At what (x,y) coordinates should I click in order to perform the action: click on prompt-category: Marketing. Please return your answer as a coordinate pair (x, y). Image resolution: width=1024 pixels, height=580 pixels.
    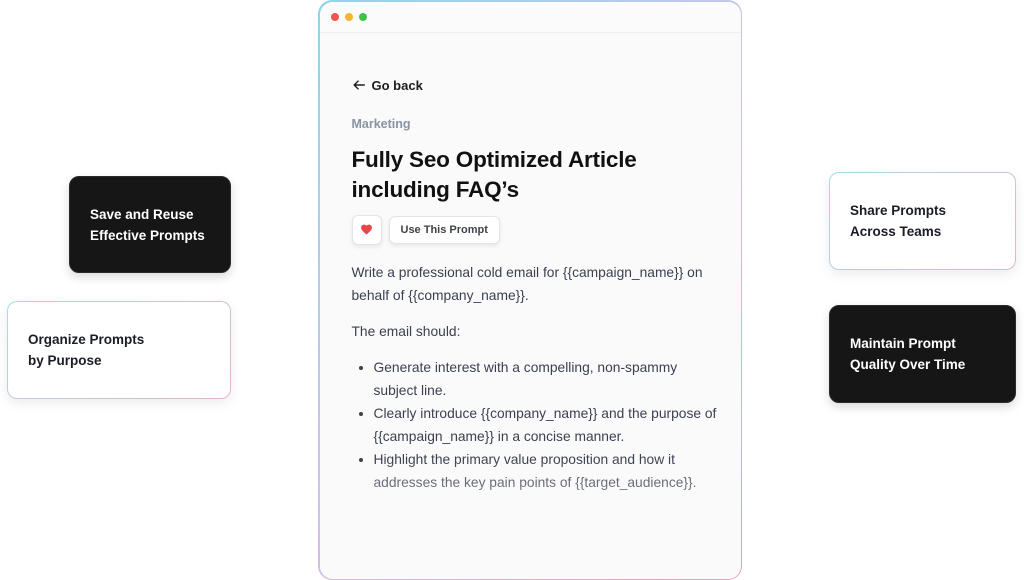
    Looking at the image, I should click on (381, 123).